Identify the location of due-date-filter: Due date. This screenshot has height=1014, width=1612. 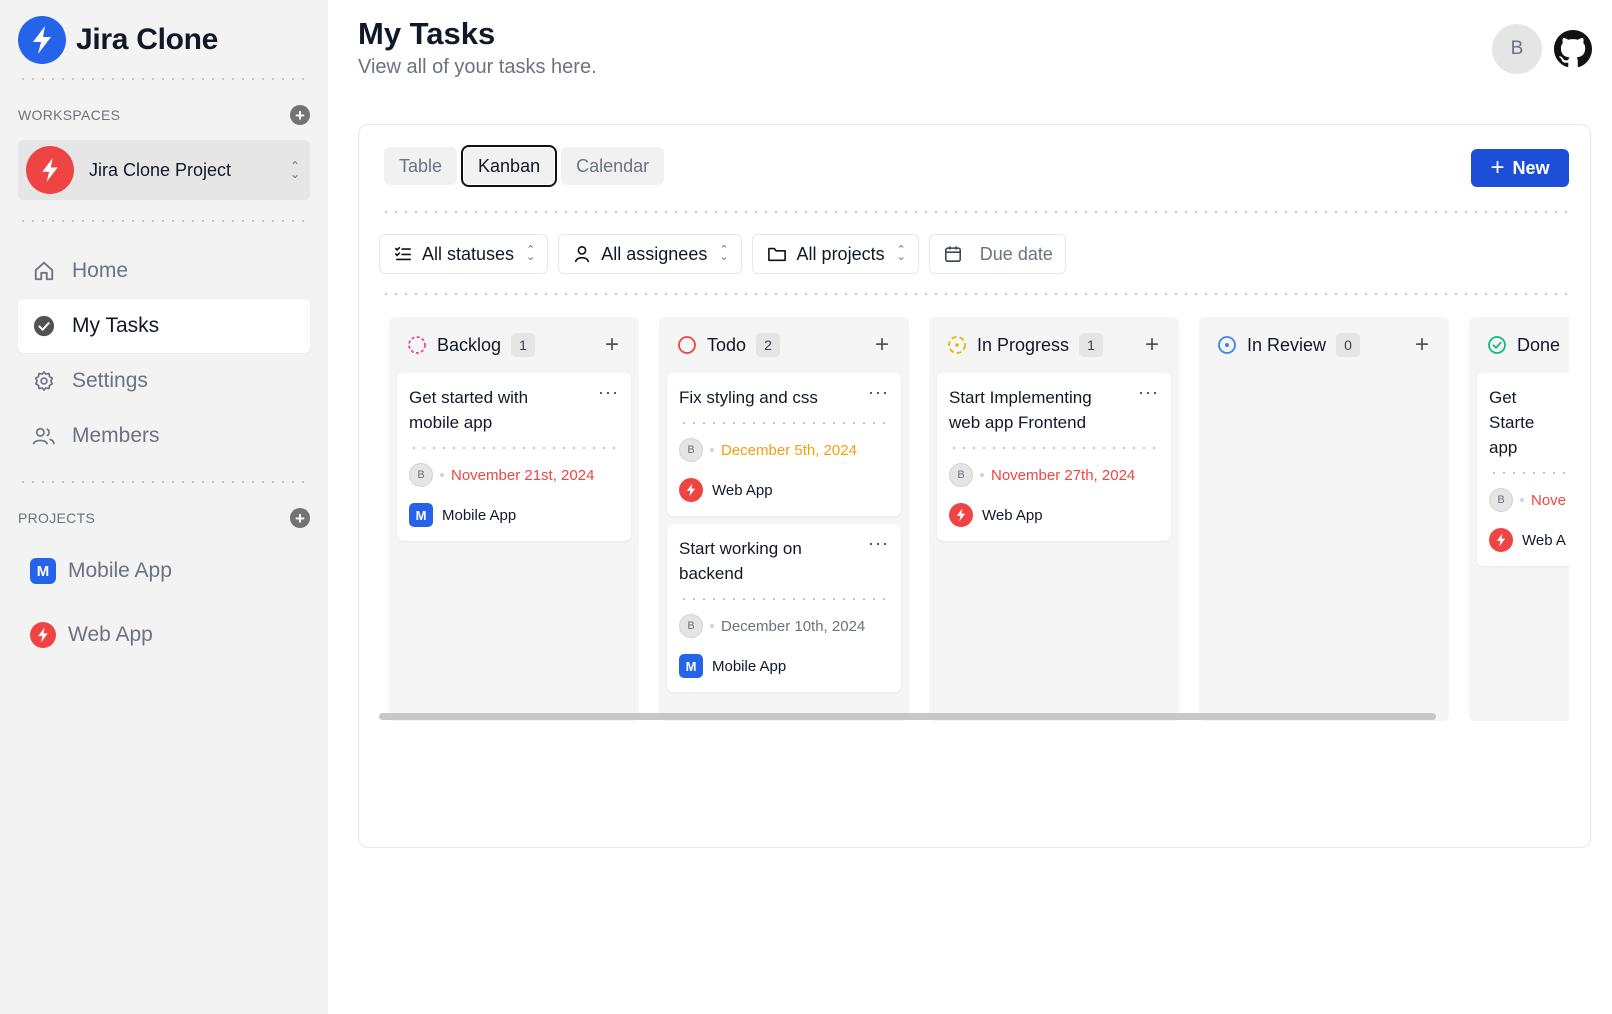
(997, 254).